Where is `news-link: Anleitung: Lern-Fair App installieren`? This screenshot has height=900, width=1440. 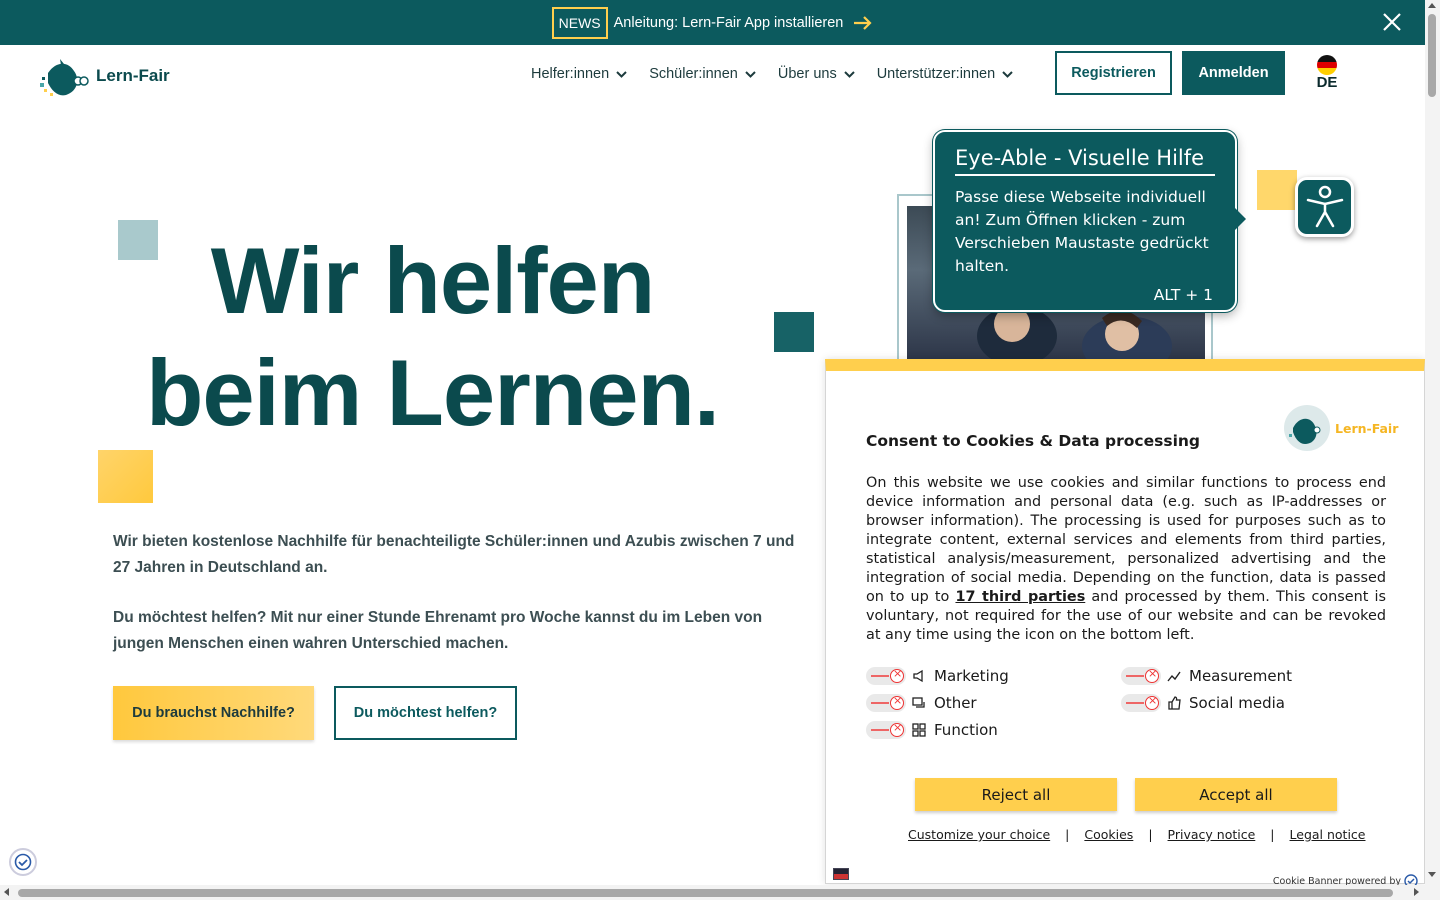
news-link: Anleitung: Lern-Fair App installieren is located at coordinates (729, 23).